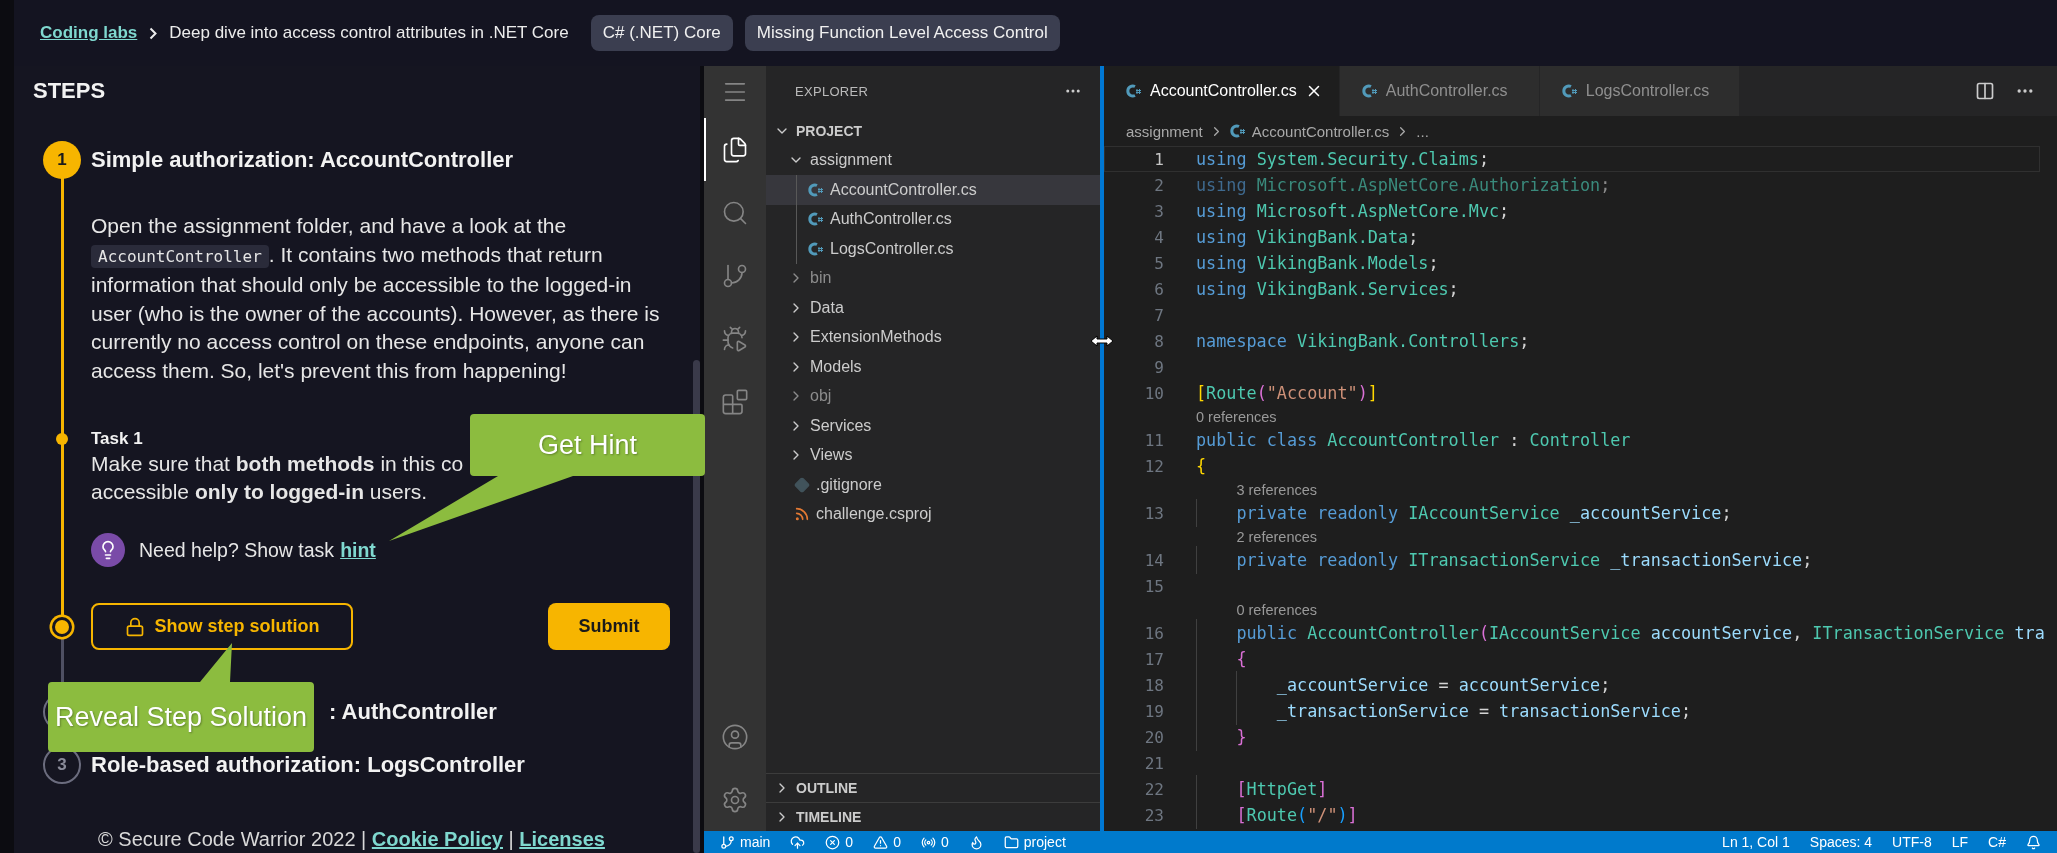 This screenshot has height=853, width=2057. What do you see at coordinates (351, 839) in the screenshot?
I see `footer-text: © Secure Code Warrior 2022 | Cookie Policy | Licenses` at bounding box center [351, 839].